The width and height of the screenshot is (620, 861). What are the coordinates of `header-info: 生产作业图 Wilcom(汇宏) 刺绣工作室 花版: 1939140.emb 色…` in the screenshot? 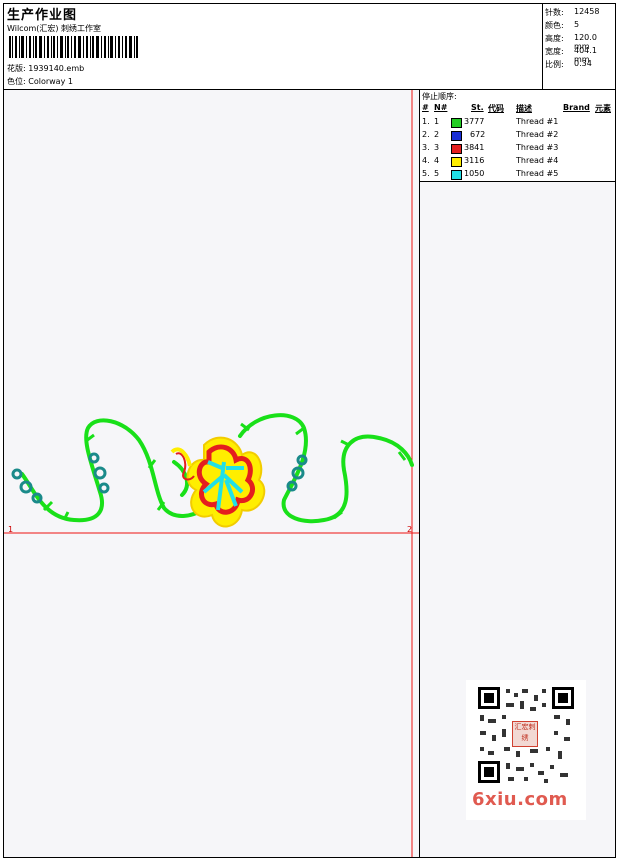 It's located at (273, 46).